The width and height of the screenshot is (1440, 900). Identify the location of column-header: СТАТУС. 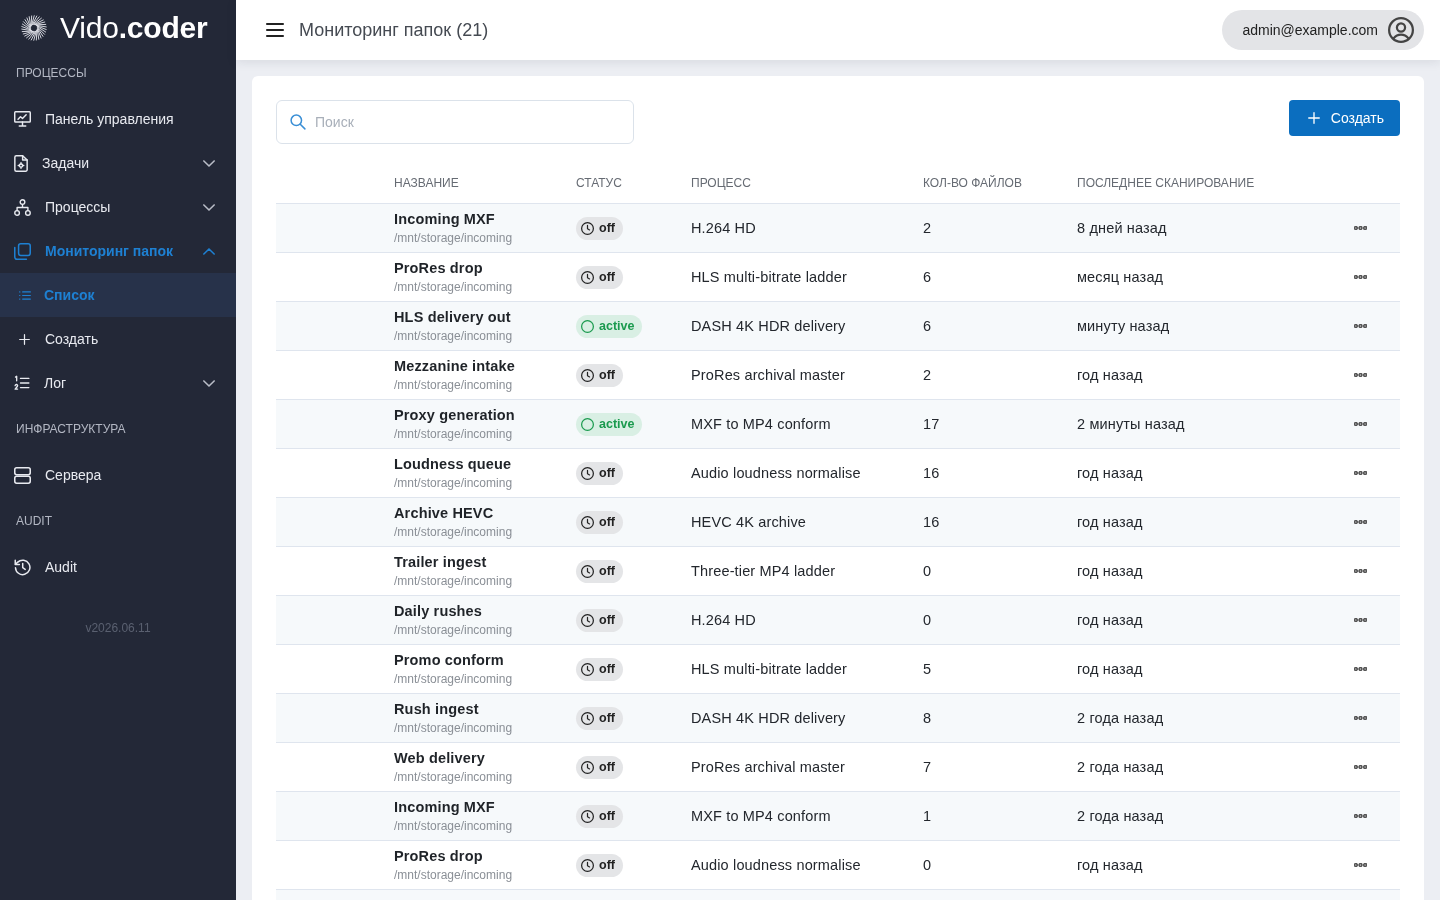
(599, 183).